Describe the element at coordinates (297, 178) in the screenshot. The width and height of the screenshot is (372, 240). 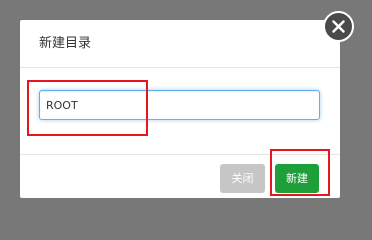
I see `create-button: 新建` at that location.